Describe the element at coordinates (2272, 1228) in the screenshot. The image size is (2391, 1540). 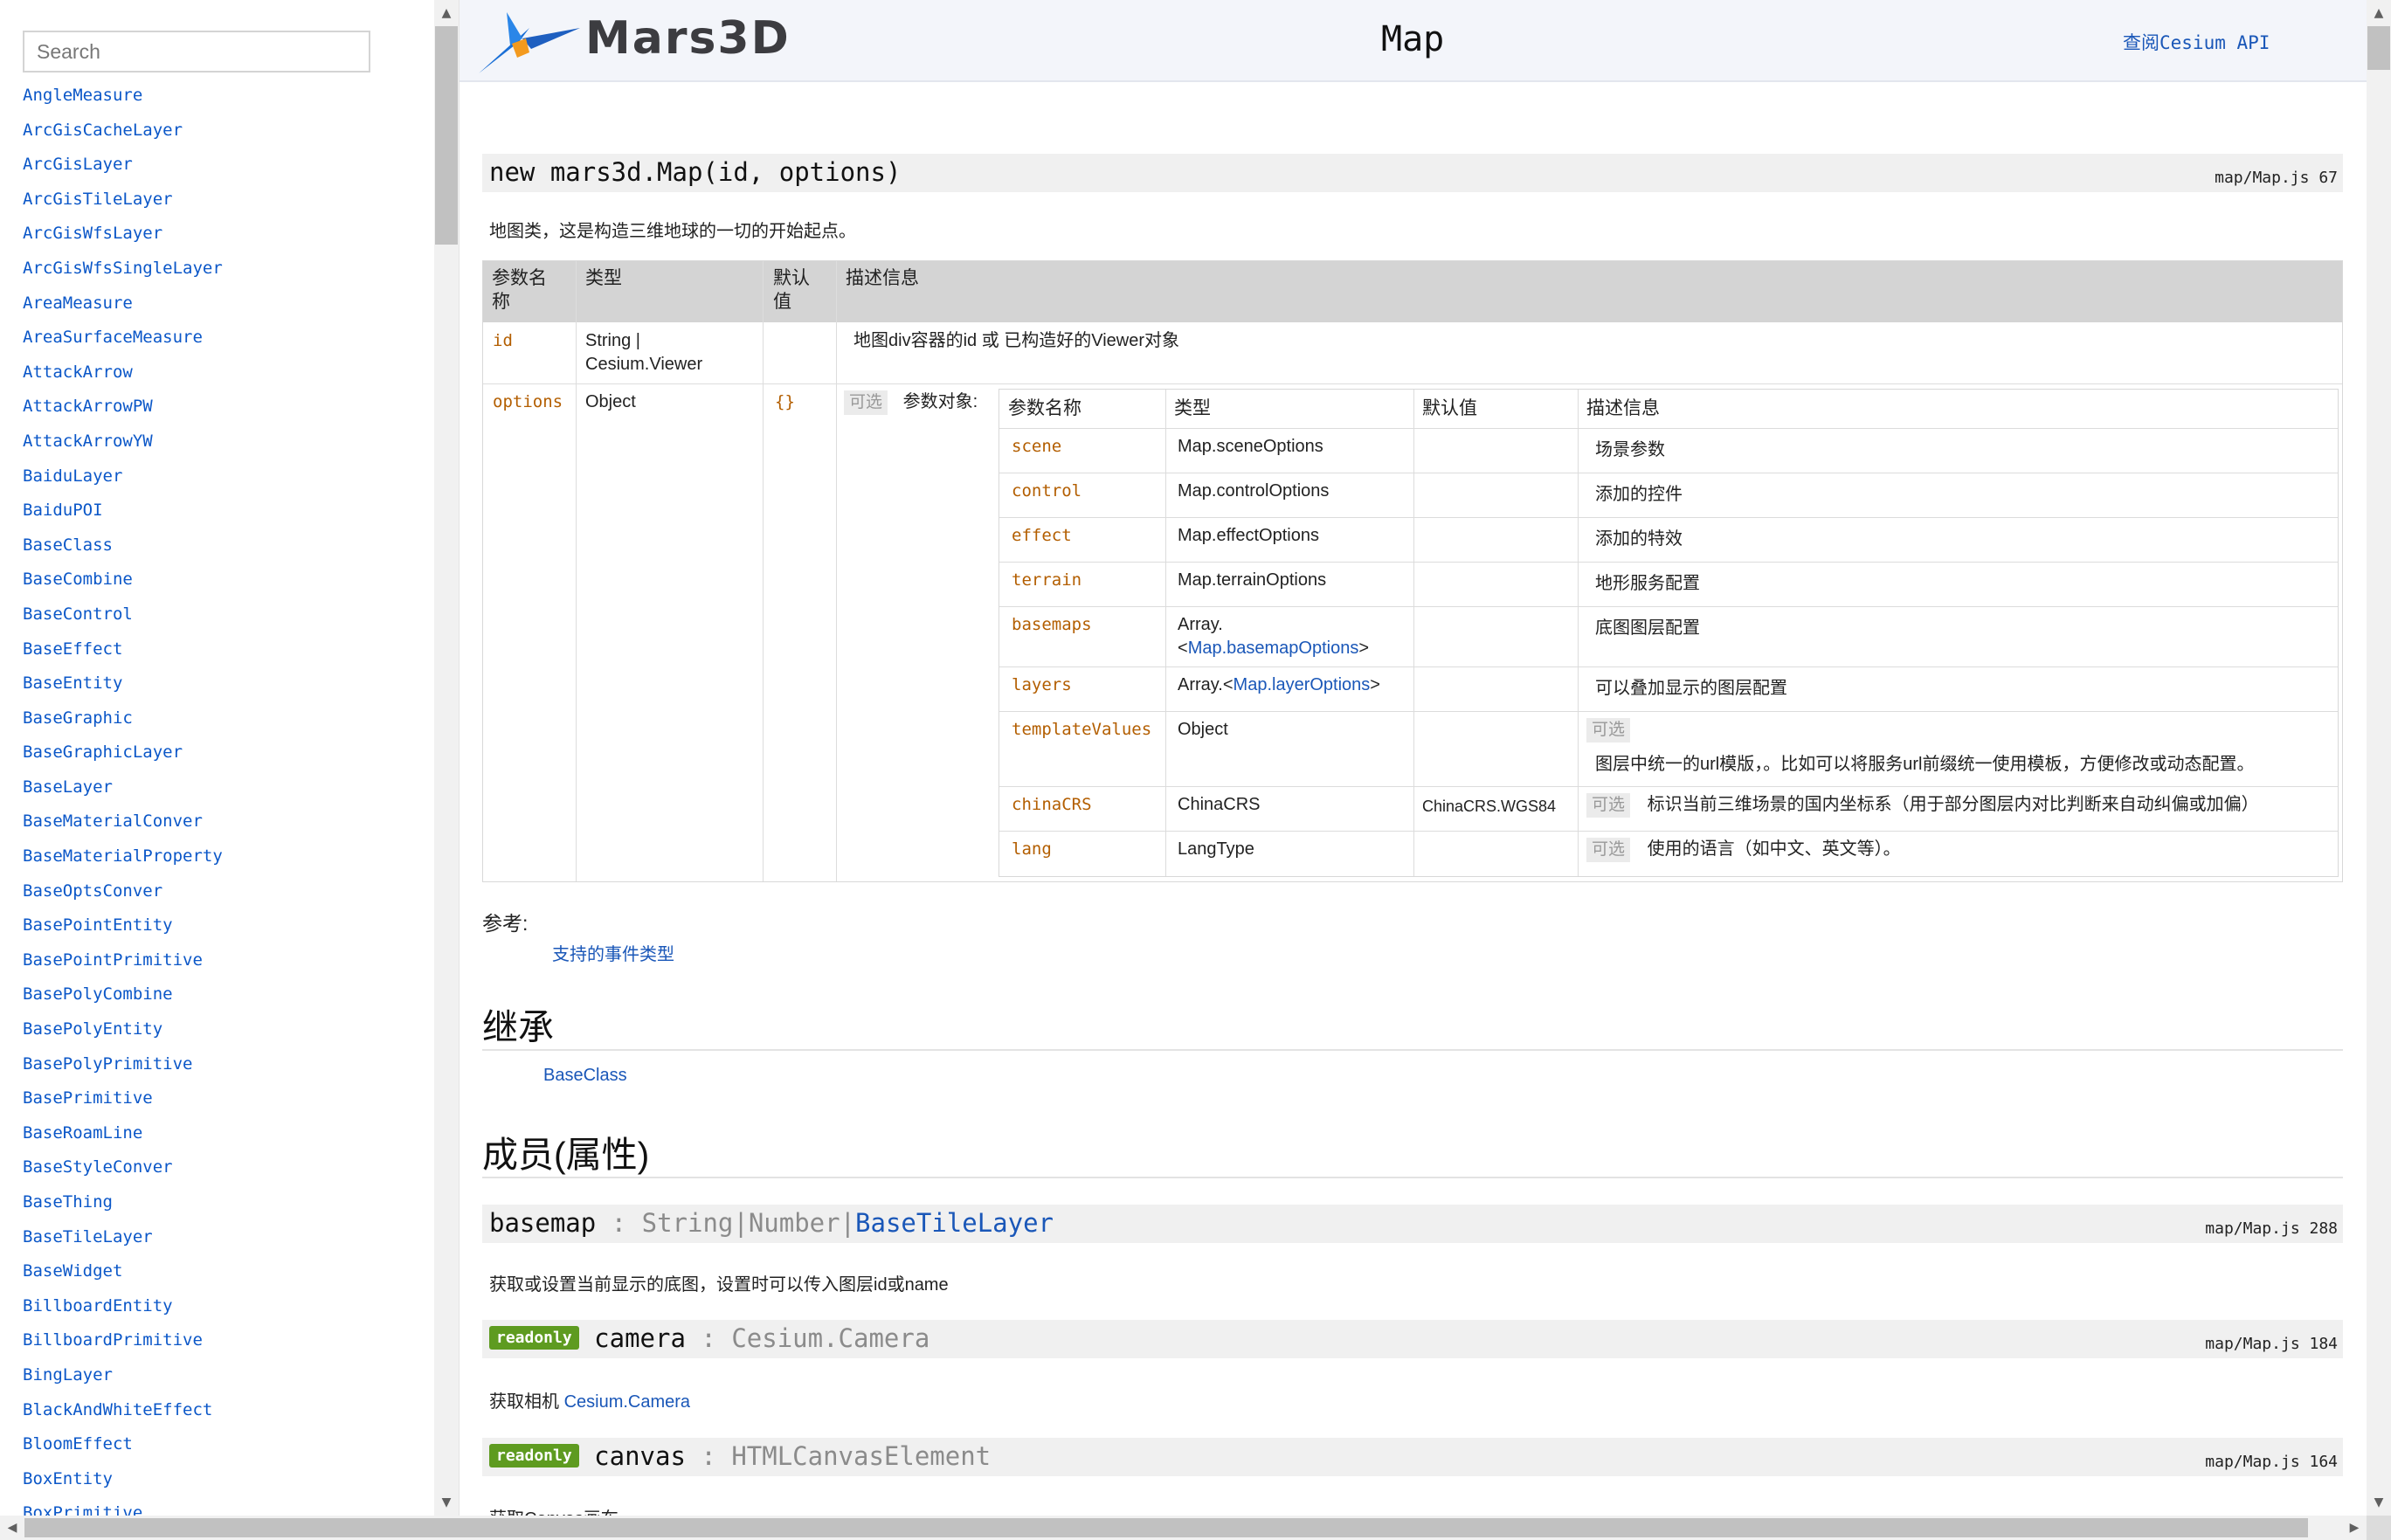
I see `source-link: map/Map.js 288` at that location.